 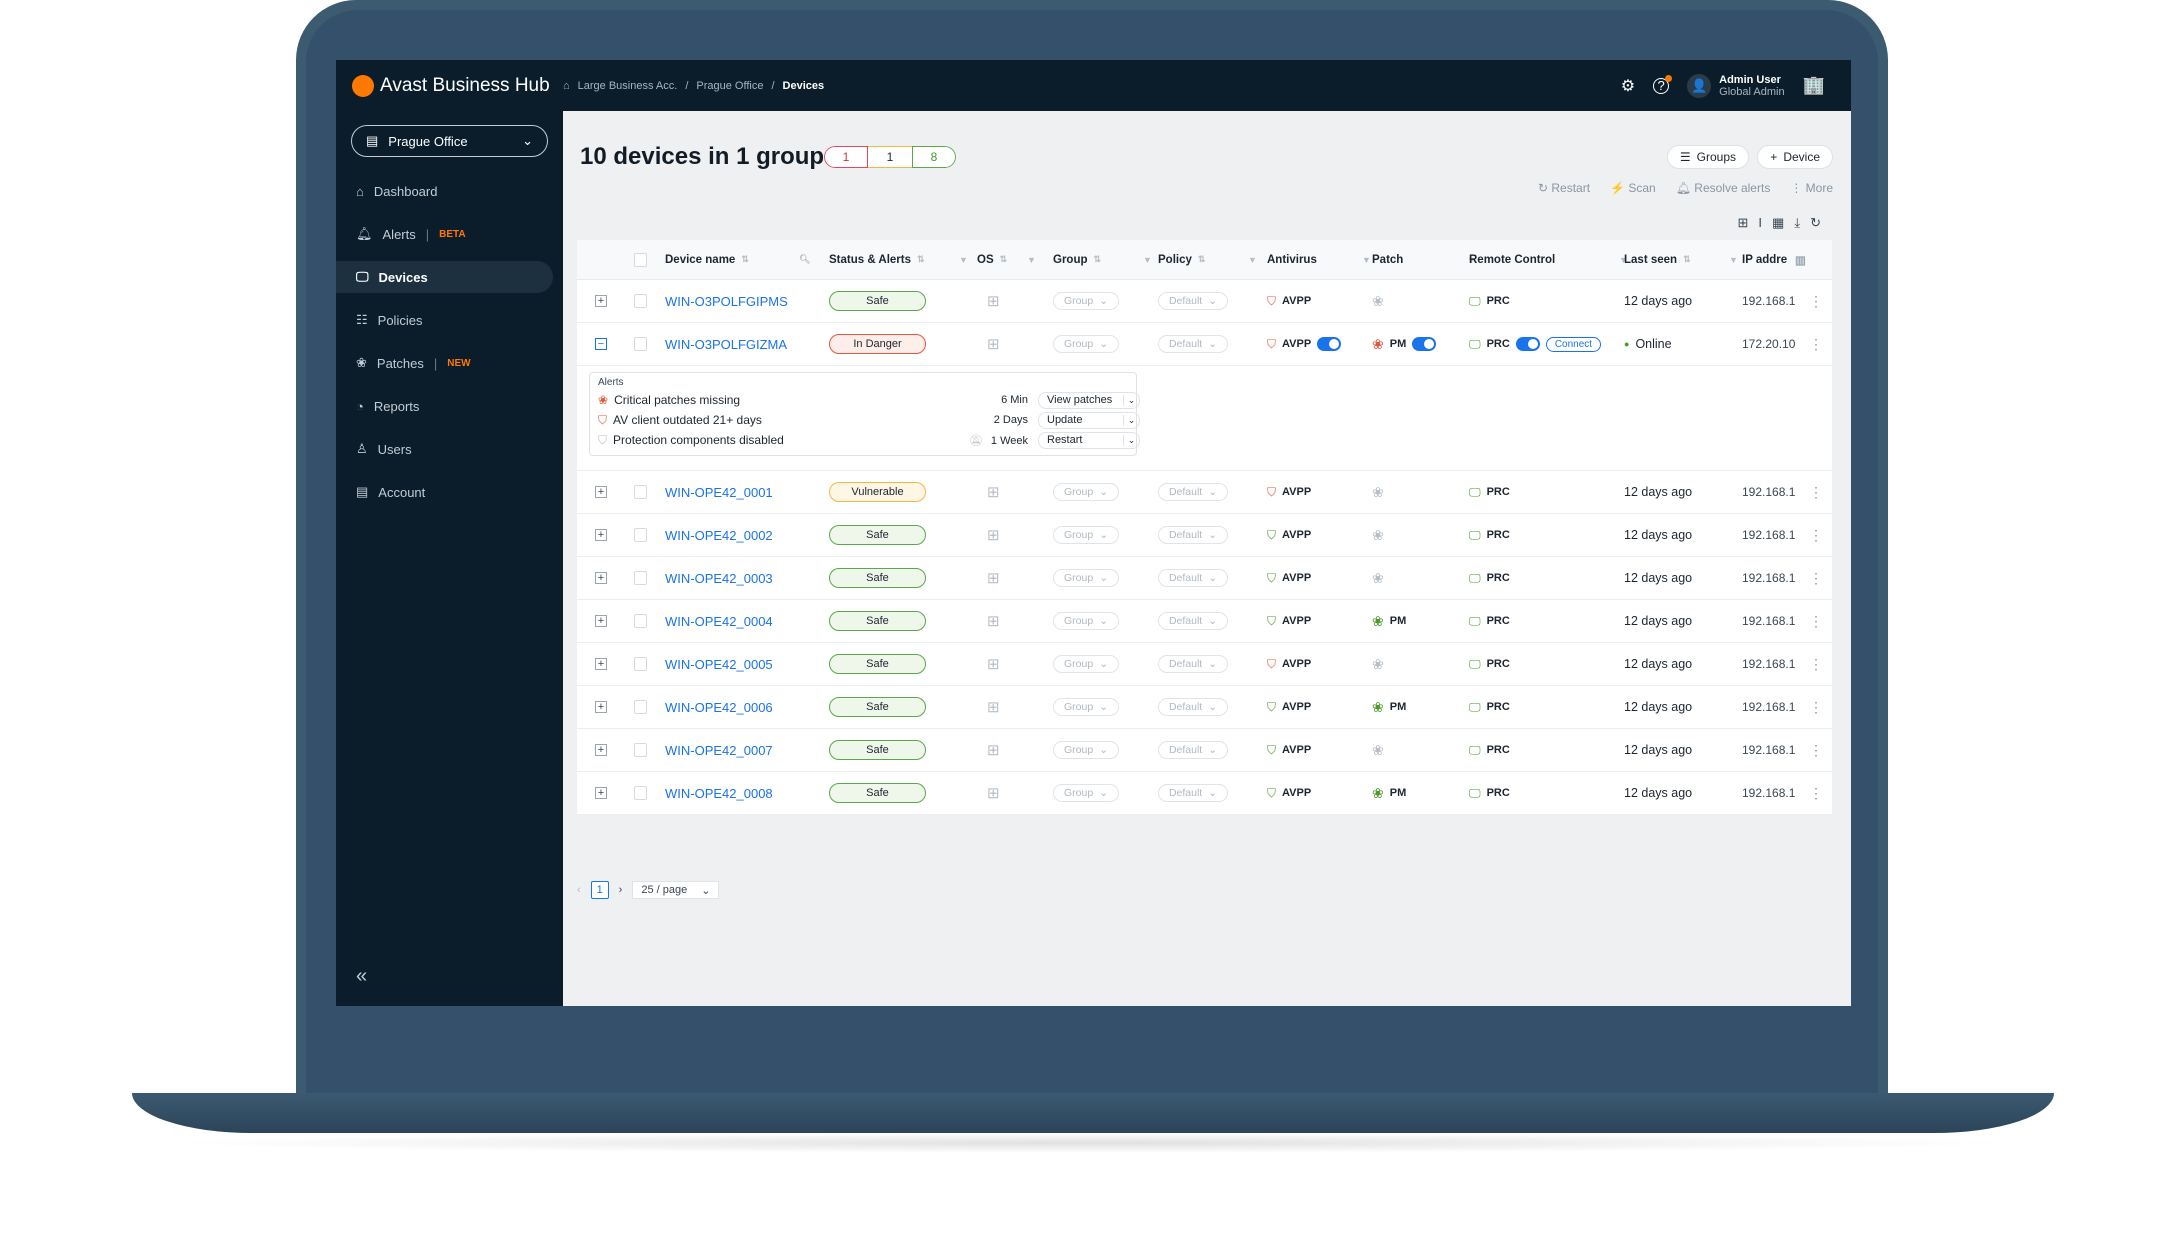 I want to click on restart-button: ↻ Restart, so click(x=1564, y=188).